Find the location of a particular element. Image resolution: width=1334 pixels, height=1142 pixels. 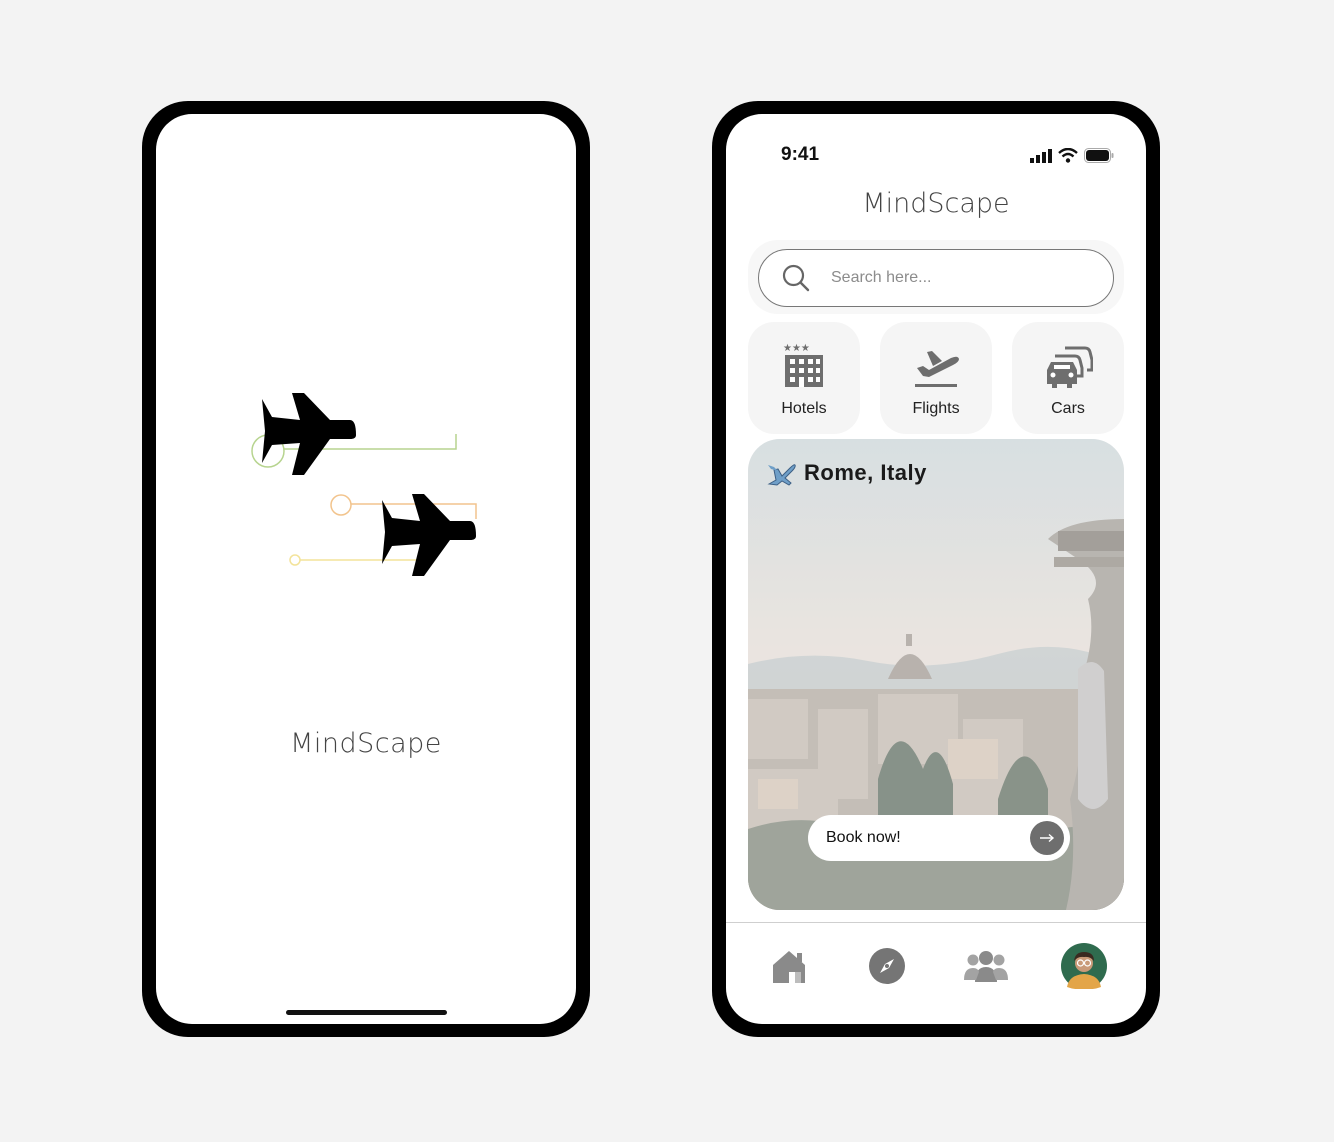

arrow-right-icon is located at coordinates (1047, 838).